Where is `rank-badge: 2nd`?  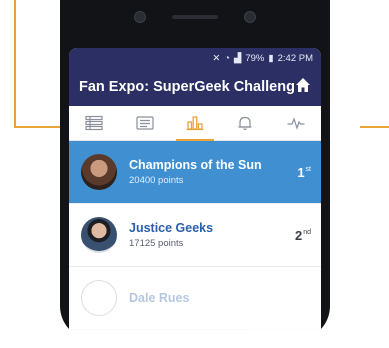 rank-badge: 2nd is located at coordinates (303, 235).